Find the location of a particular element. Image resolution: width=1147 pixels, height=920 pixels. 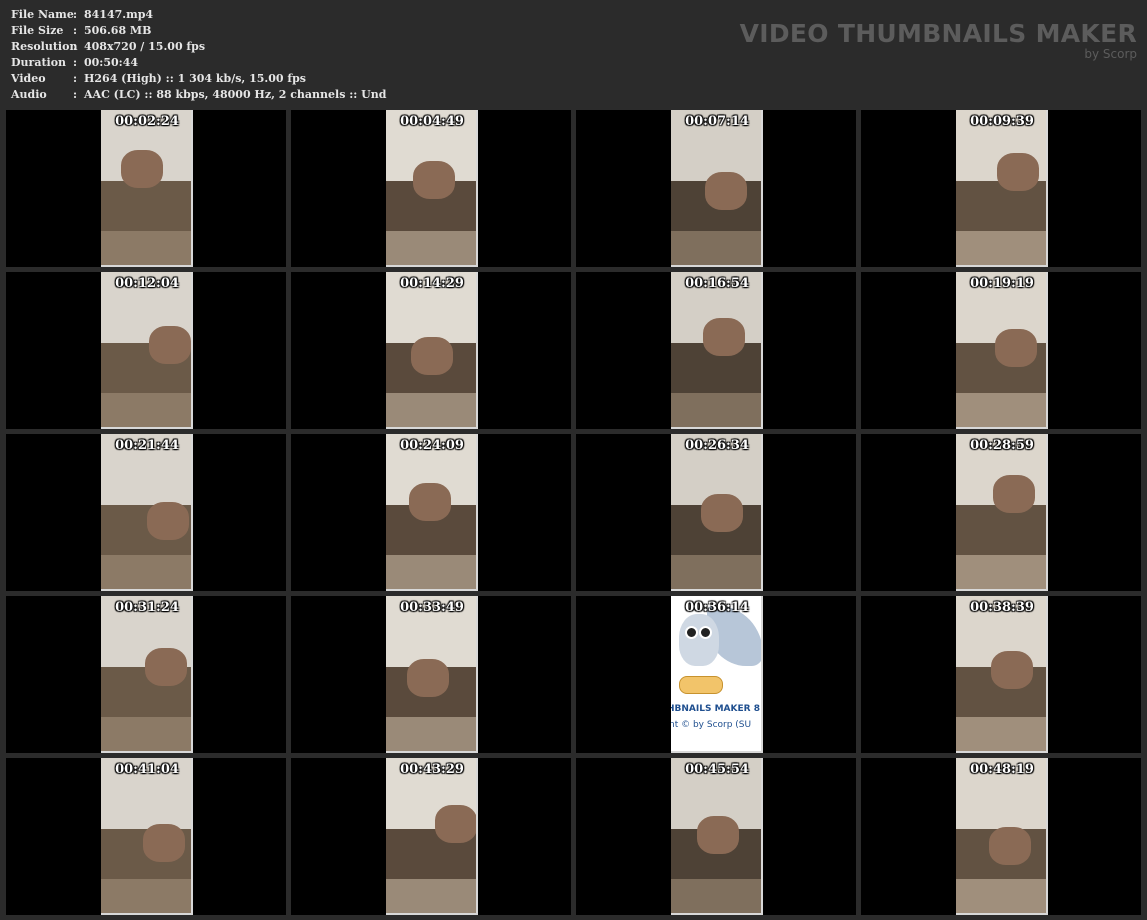

thumbnail-cell: 00:02:24 is located at coordinates (146, 188).